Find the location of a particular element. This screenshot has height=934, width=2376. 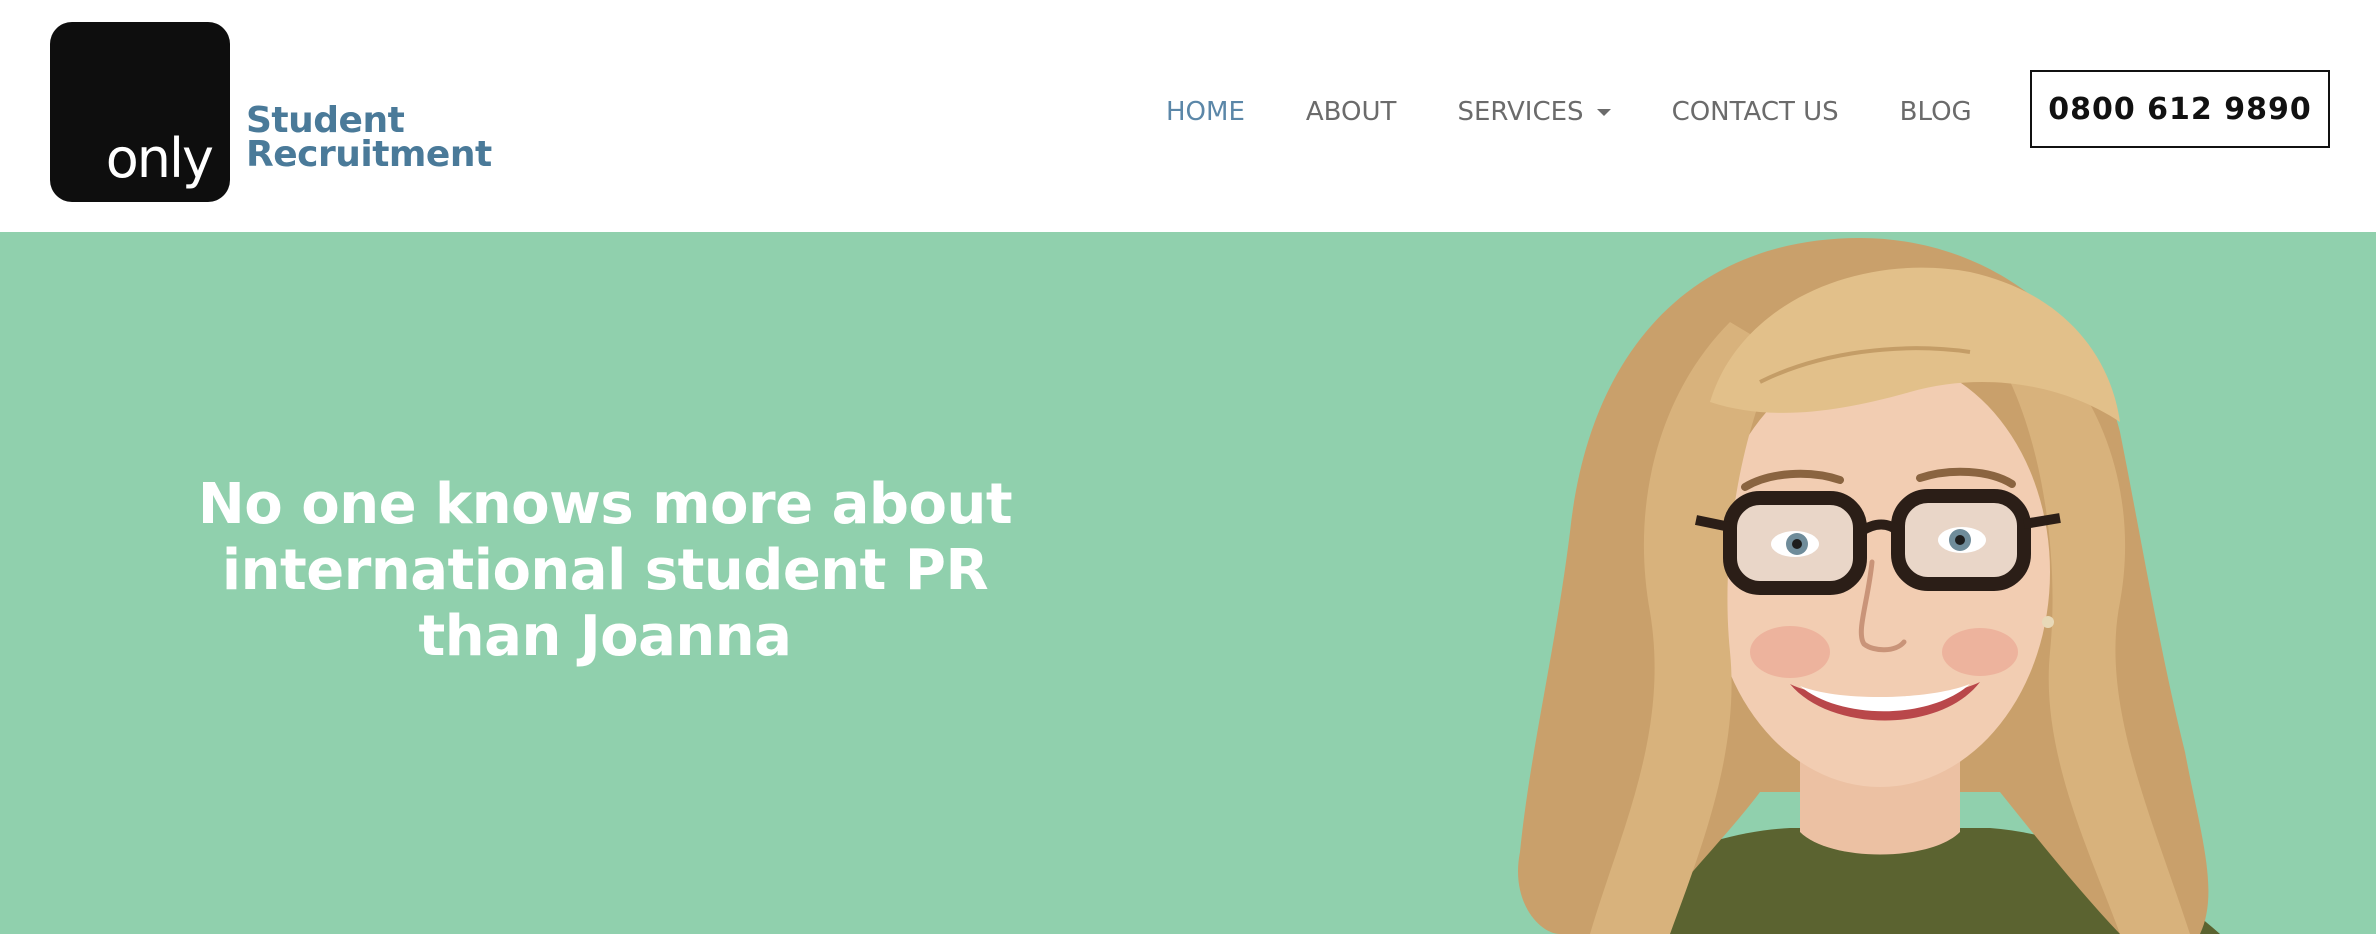

nav-home: HOME is located at coordinates (1205, 112).